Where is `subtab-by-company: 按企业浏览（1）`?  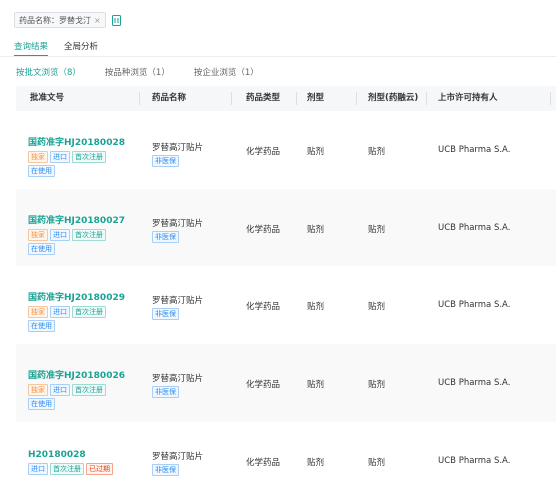 subtab-by-company: 按企业浏览（1） is located at coordinates (226, 72).